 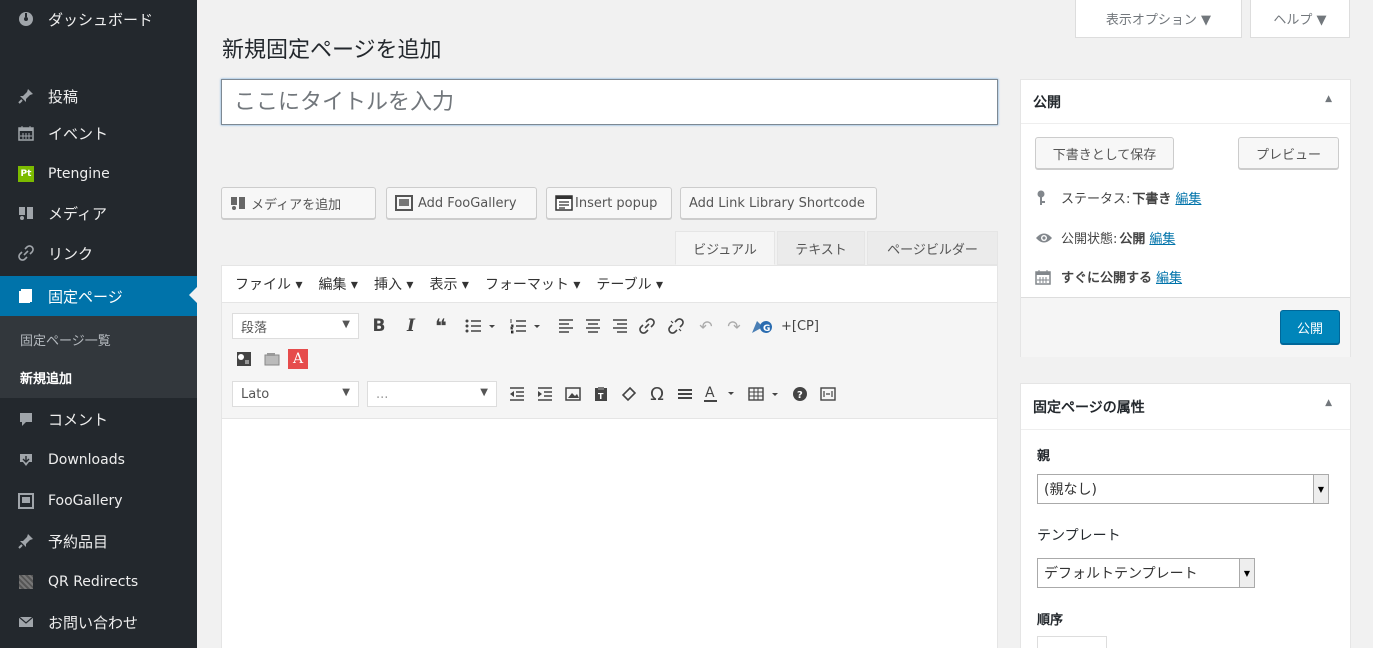 I want to click on format-select: 段落 ▼, so click(x=295, y=326).